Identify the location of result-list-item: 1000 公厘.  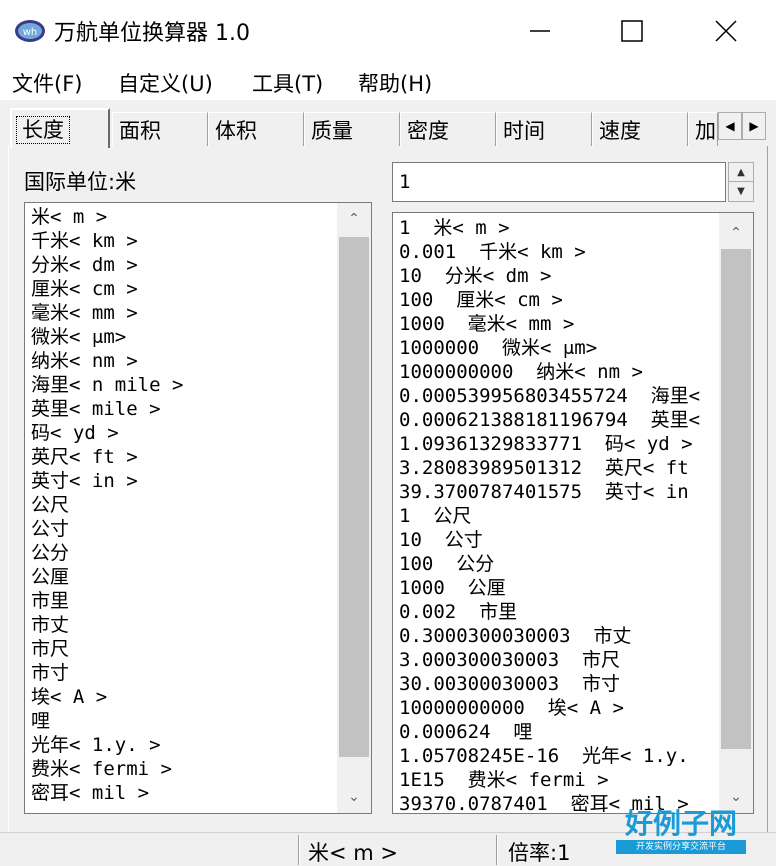
(557, 588).